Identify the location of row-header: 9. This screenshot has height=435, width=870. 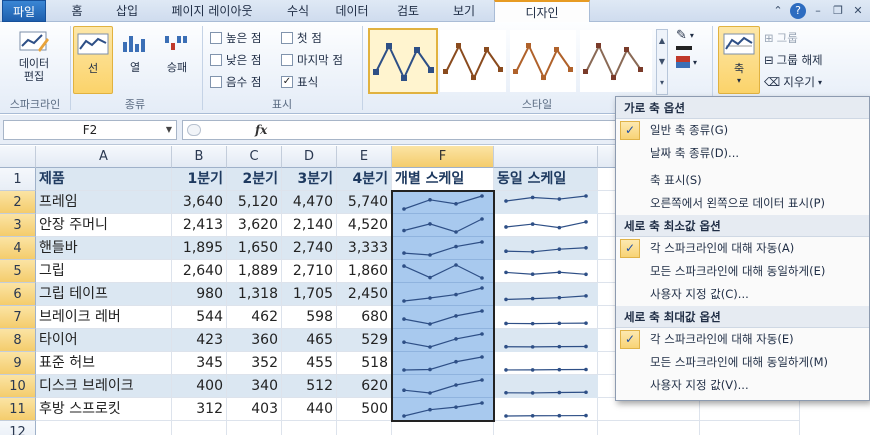
(18, 363).